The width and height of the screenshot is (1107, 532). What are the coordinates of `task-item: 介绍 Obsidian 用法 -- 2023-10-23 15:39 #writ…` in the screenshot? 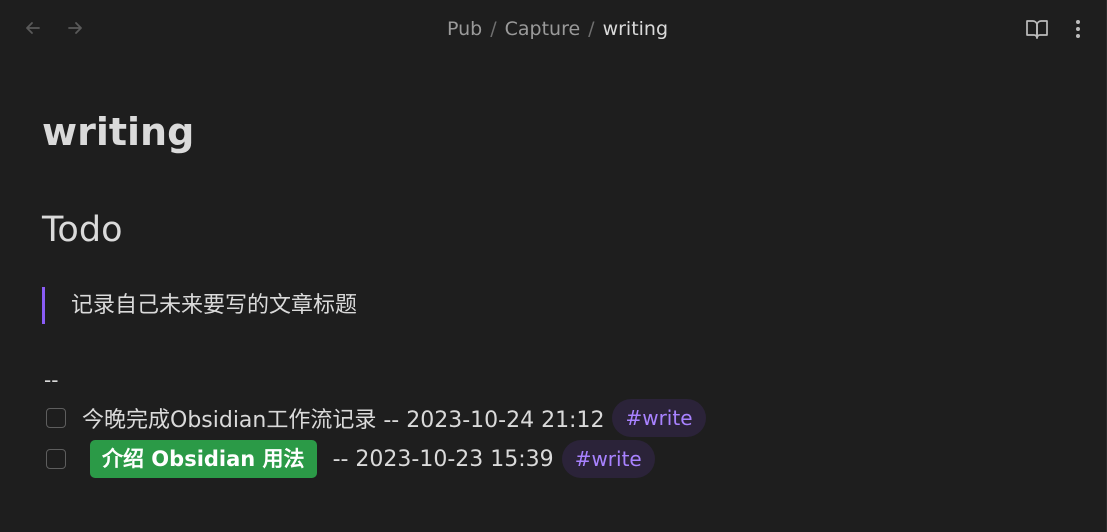 It's located at (348, 459).